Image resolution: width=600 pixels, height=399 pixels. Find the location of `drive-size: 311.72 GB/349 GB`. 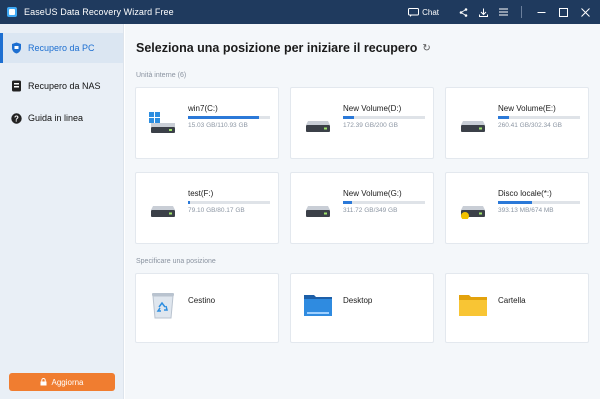

drive-size: 311.72 GB/349 GB is located at coordinates (370, 210).